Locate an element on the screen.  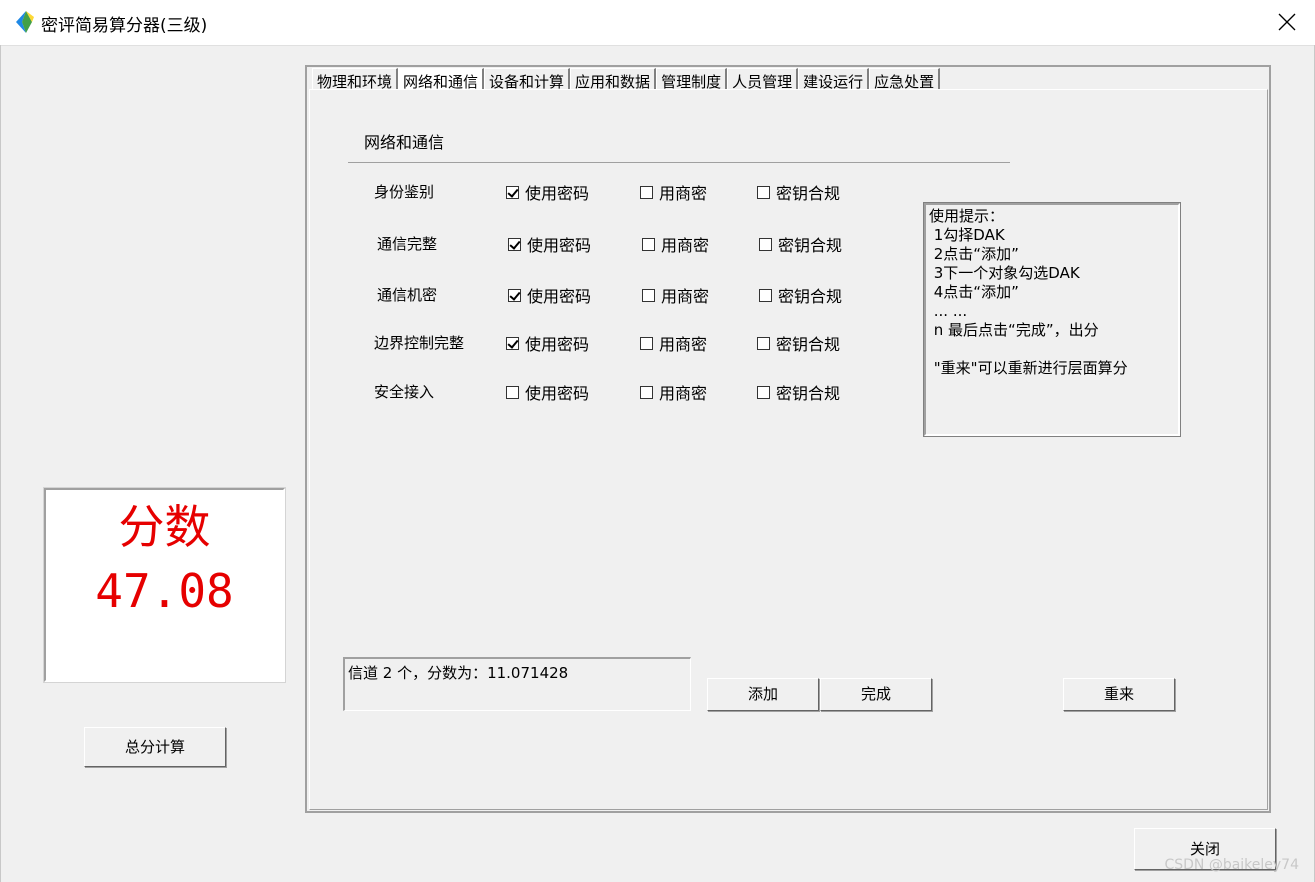
watermark: CSDN @baikeley74 is located at coordinates (1231, 865).